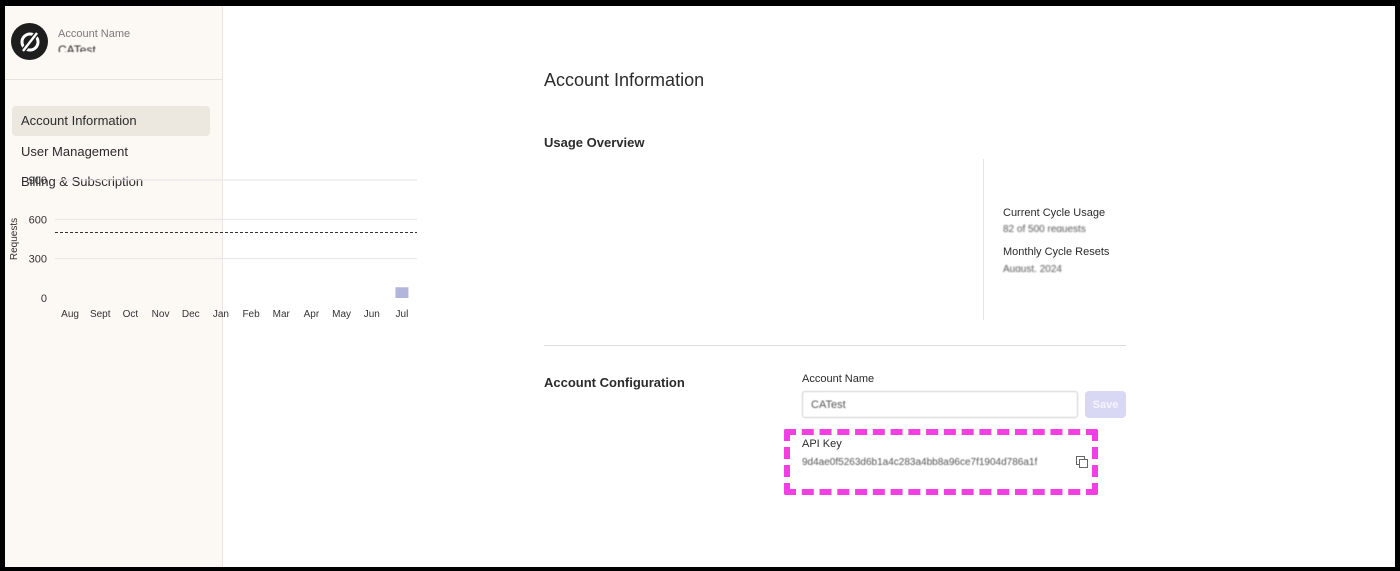 The height and width of the screenshot is (571, 1400). Describe the element at coordinates (402, 314) in the screenshot. I see `x-tick-label: Jul` at that location.